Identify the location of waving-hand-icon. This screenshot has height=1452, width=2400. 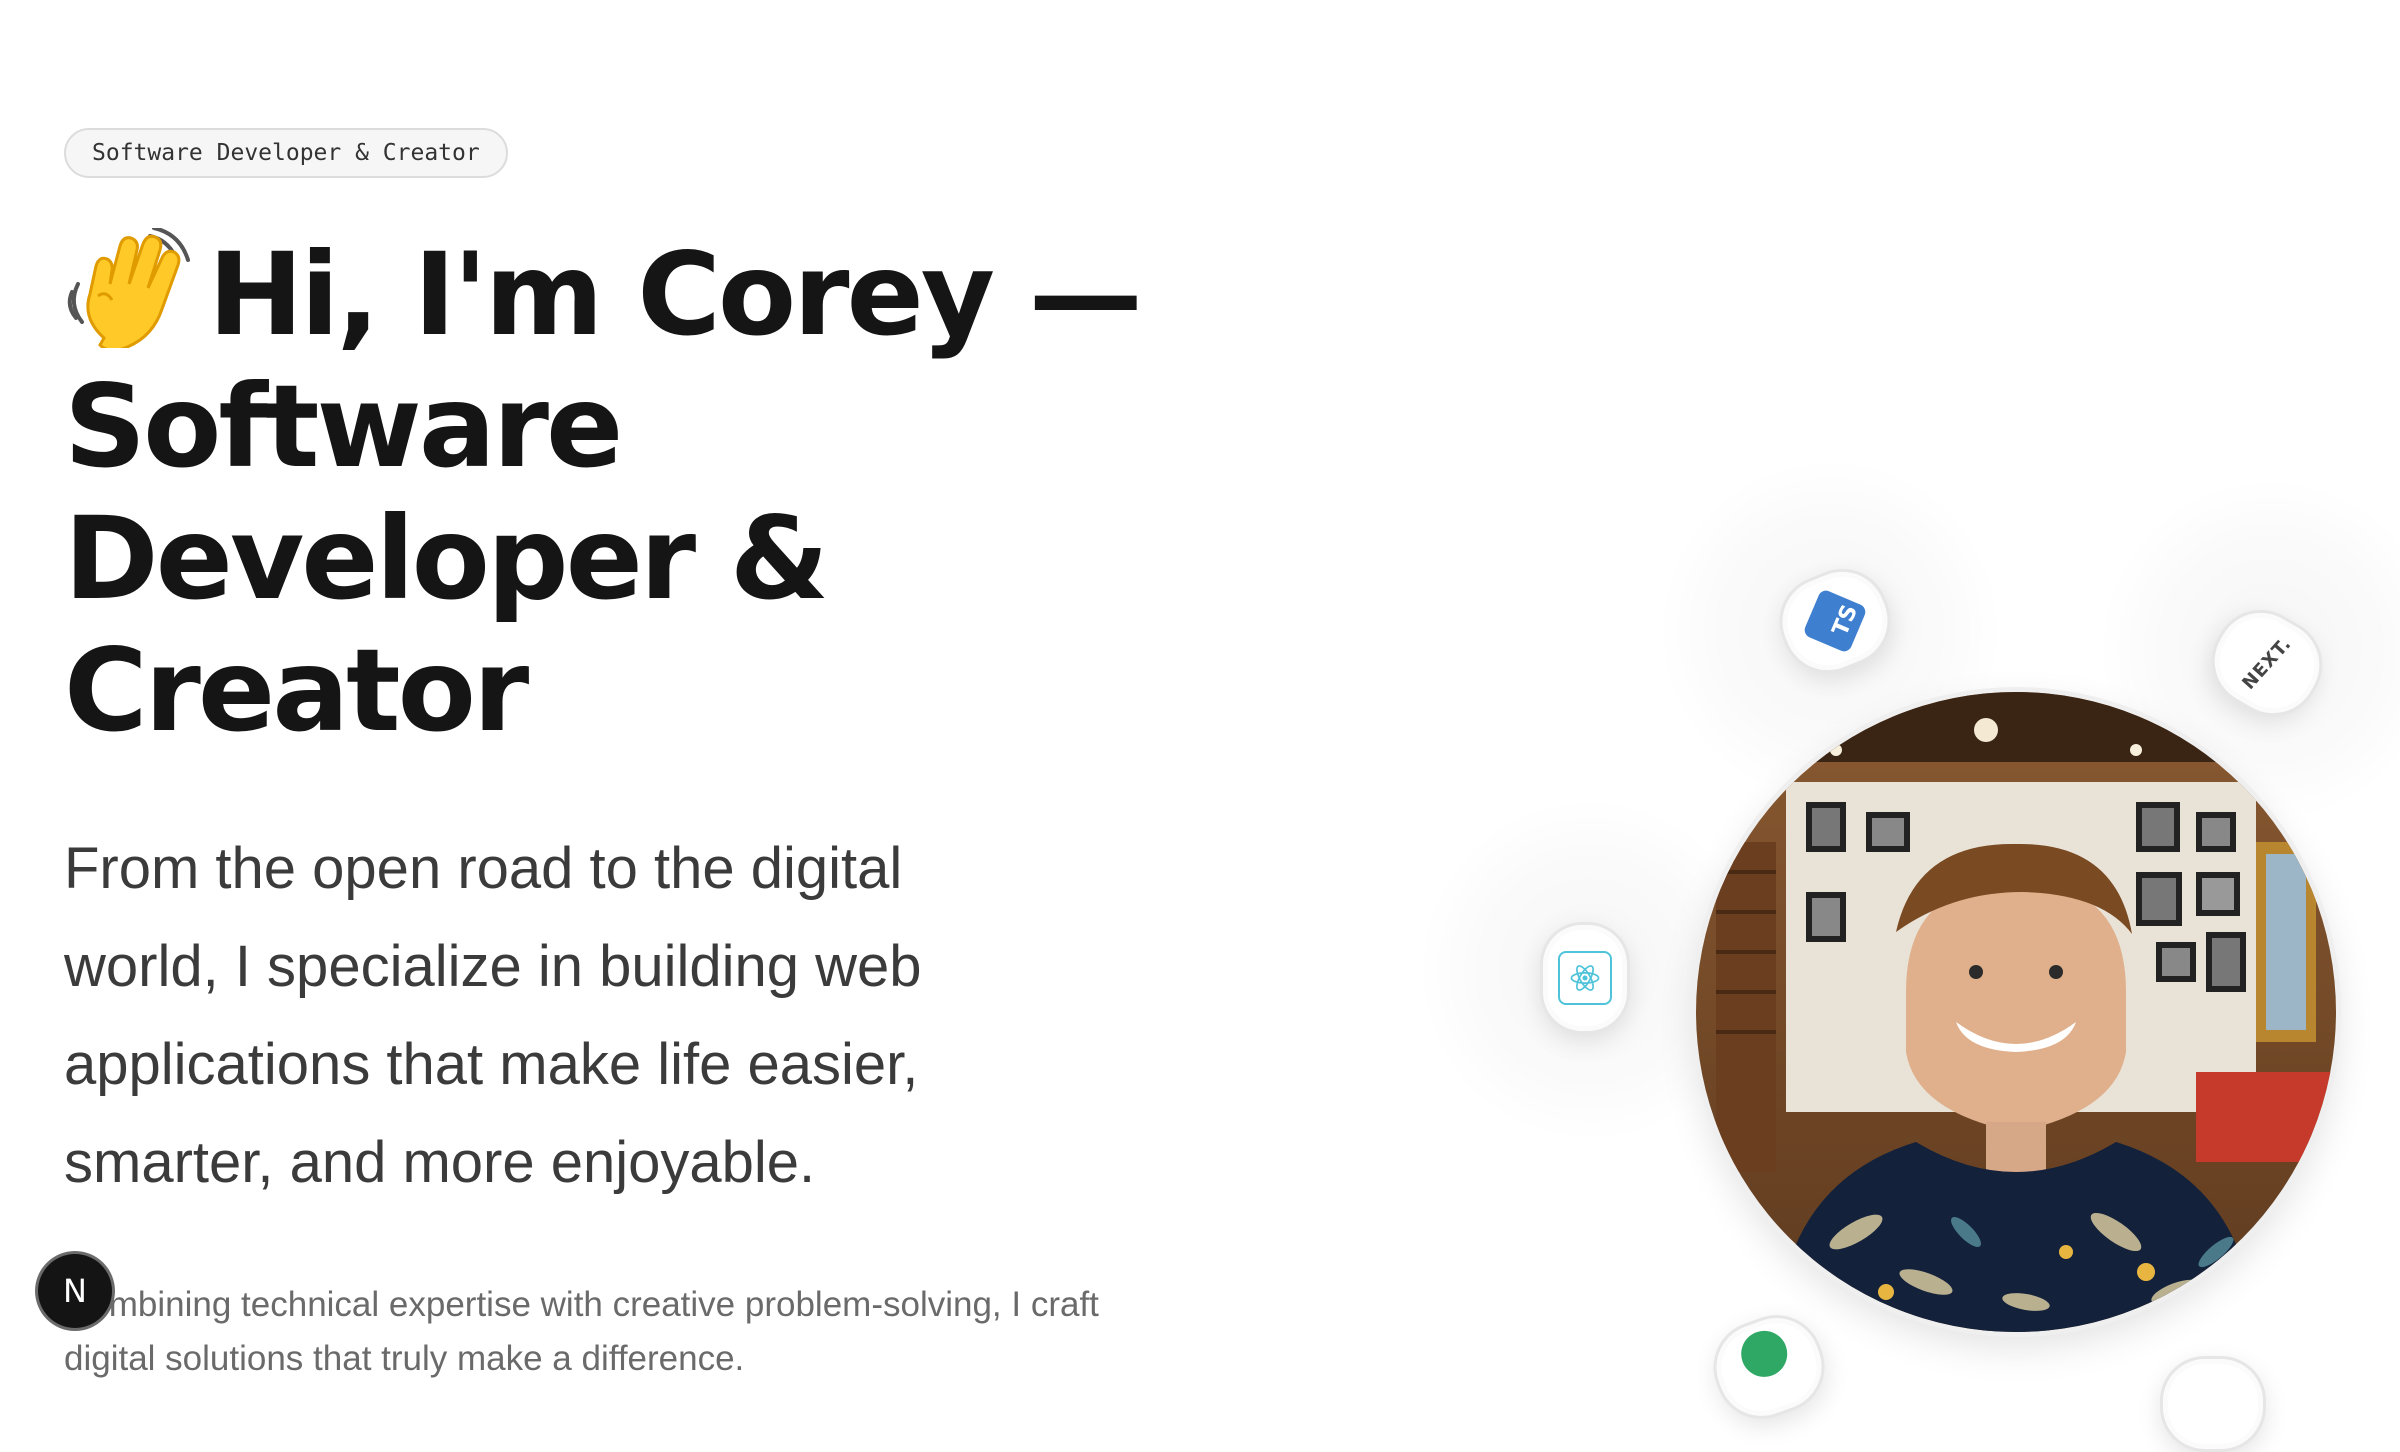
(129, 289).